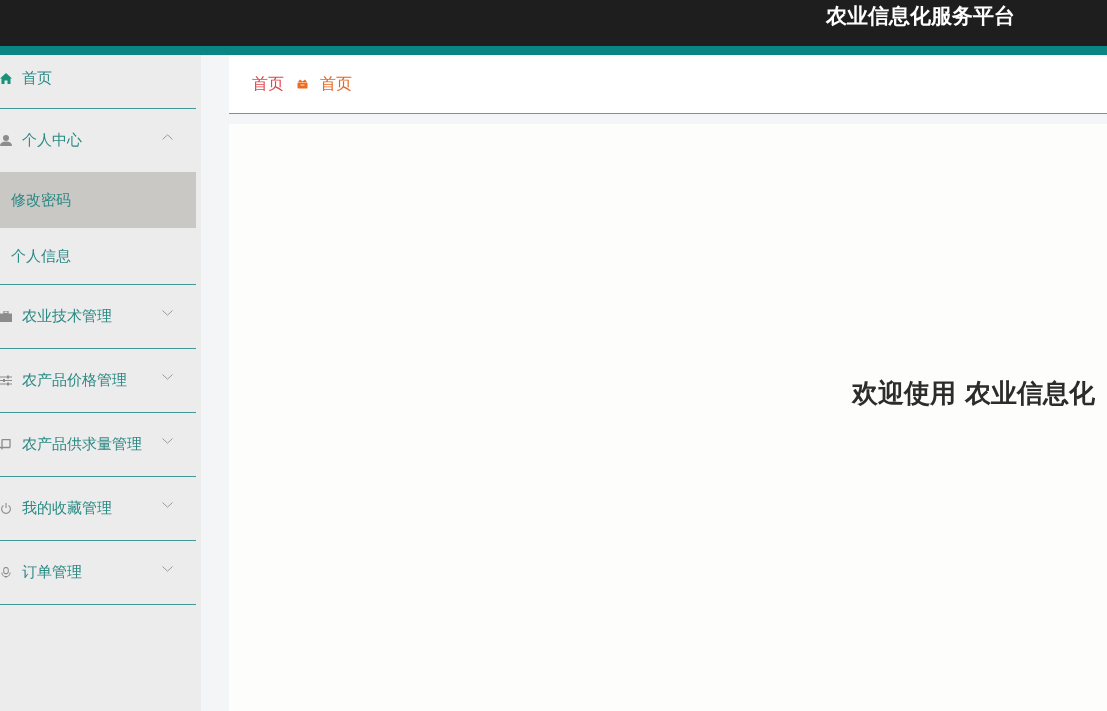 This screenshot has height=711, width=1107. Describe the element at coordinates (6, 572) in the screenshot. I see `microphone-icon` at that location.